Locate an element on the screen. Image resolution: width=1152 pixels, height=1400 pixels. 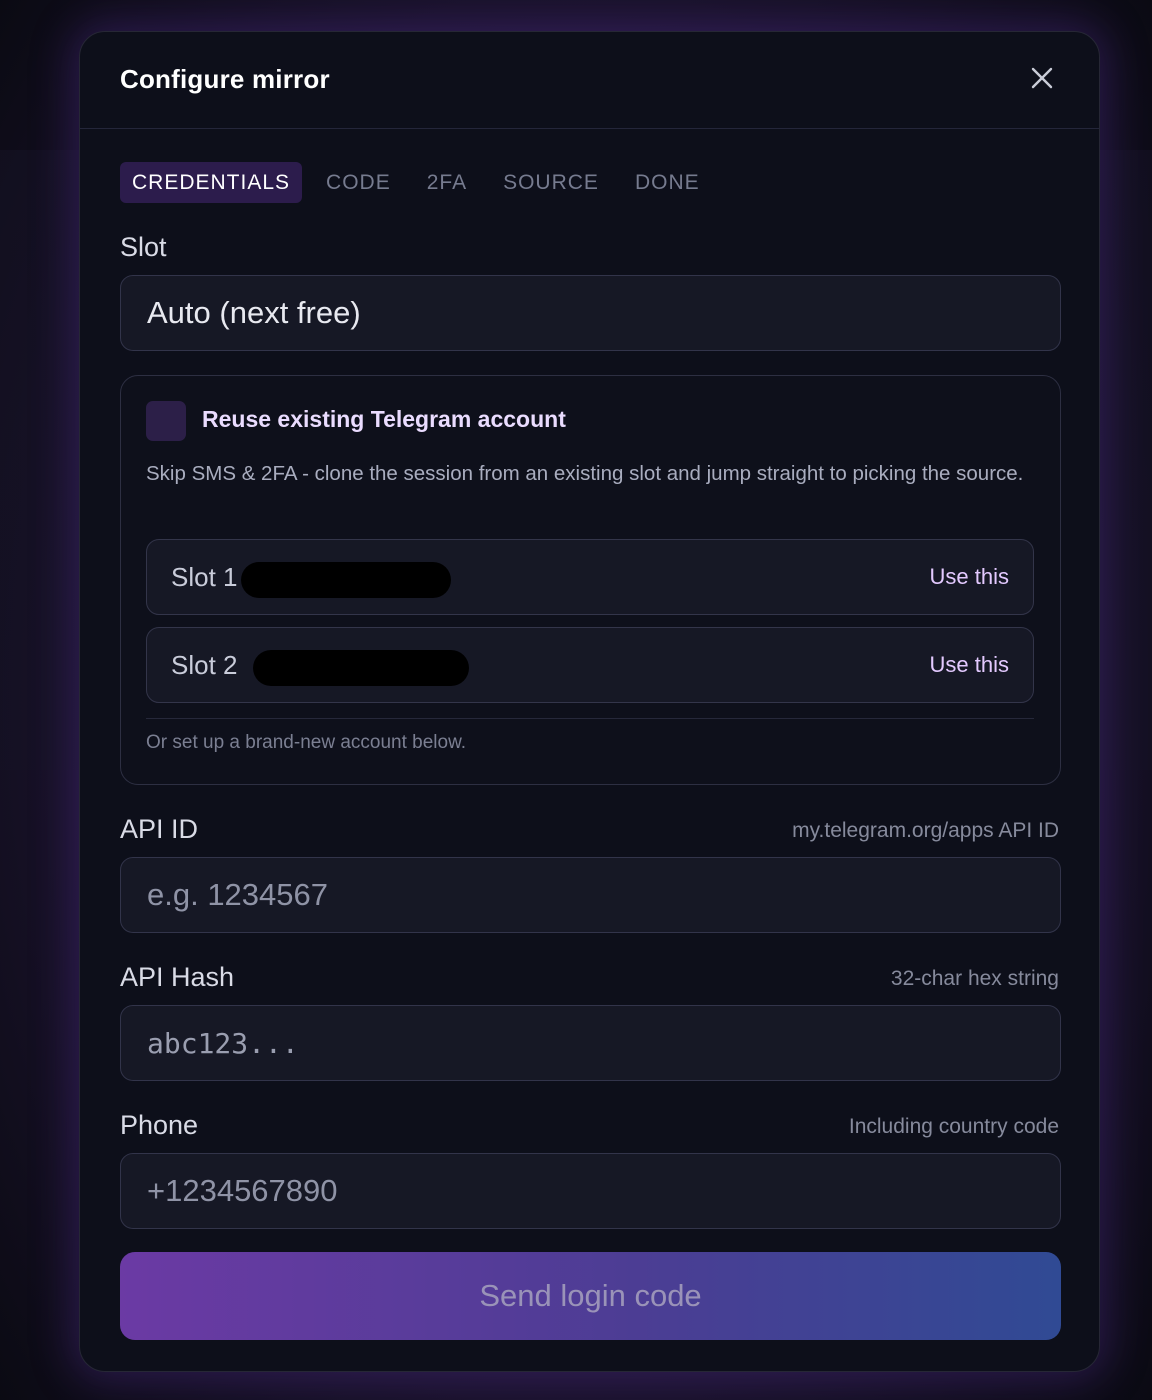
new-account-note: Or set up a brand-new account below. is located at coordinates (306, 742).